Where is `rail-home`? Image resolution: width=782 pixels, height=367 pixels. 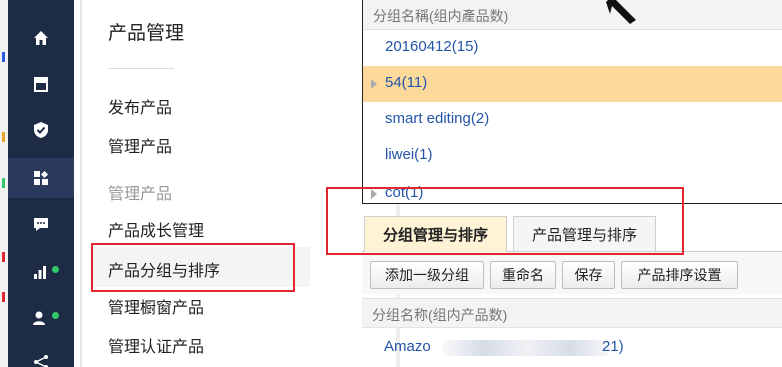 rail-home is located at coordinates (41, 38).